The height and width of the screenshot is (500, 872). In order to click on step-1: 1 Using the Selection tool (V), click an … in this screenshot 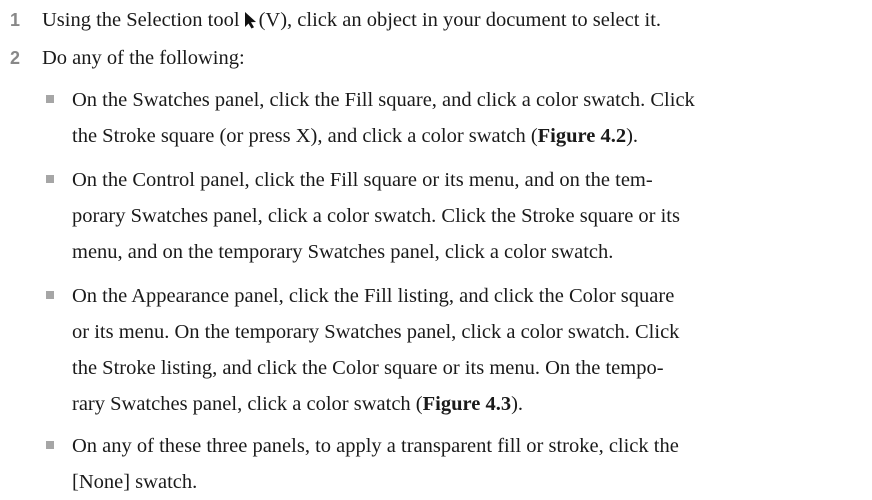, I will do `click(436, 20)`.